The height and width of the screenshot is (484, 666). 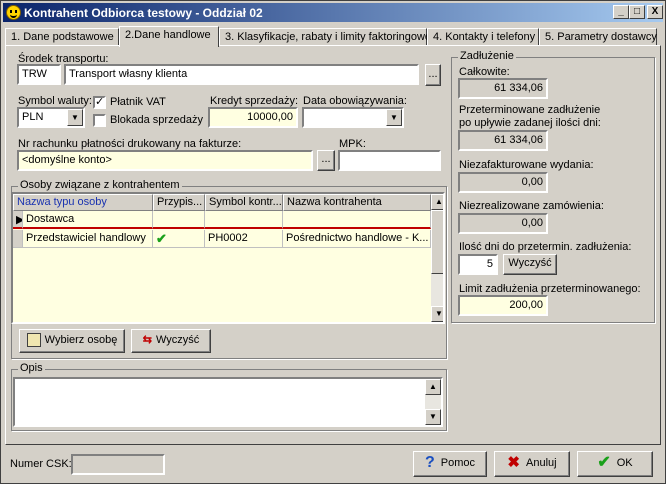 What do you see at coordinates (433, 417) in the screenshot?
I see `notes-scroll-down-icon: ▼` at bounding box center [433, 417].